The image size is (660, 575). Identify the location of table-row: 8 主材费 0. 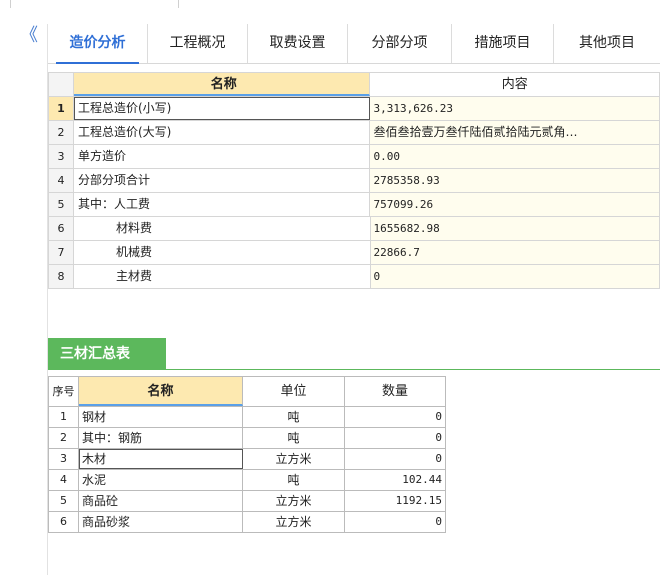
(354, 277).